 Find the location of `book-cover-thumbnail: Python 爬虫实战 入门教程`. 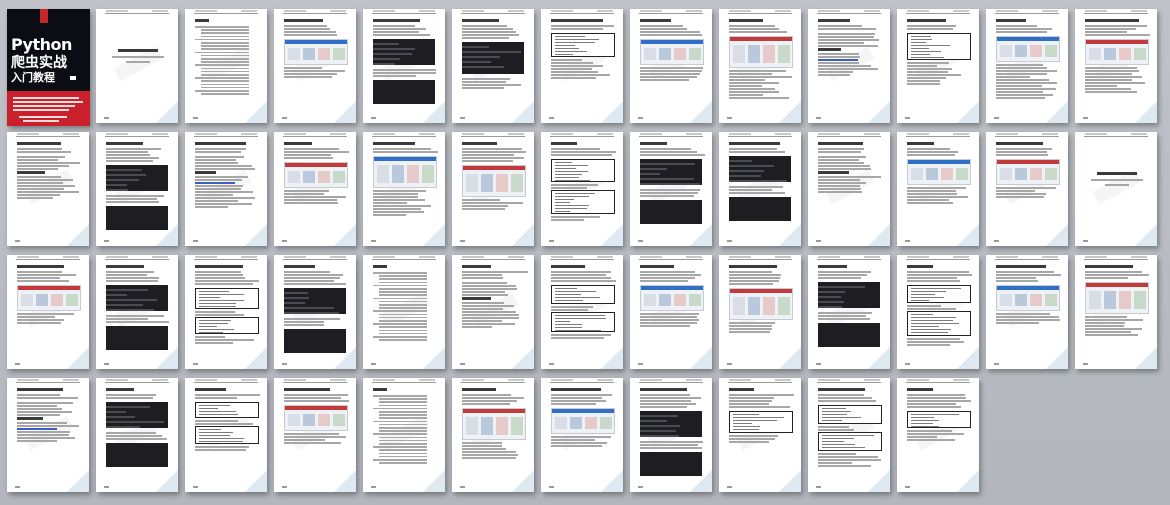

book-cover-thumbnail: Python 爬虫实战 入门教程 is located at coordinates (48, 67).